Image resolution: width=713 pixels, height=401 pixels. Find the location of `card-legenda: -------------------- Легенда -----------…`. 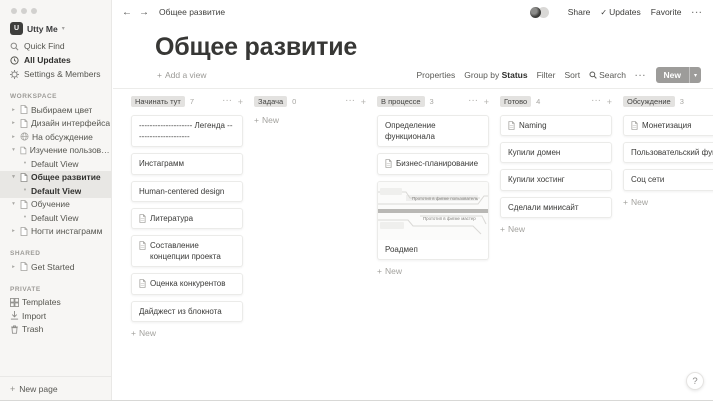

card-legenda: -------------------- Легенда -----------… is located at coordinates (187, 131).